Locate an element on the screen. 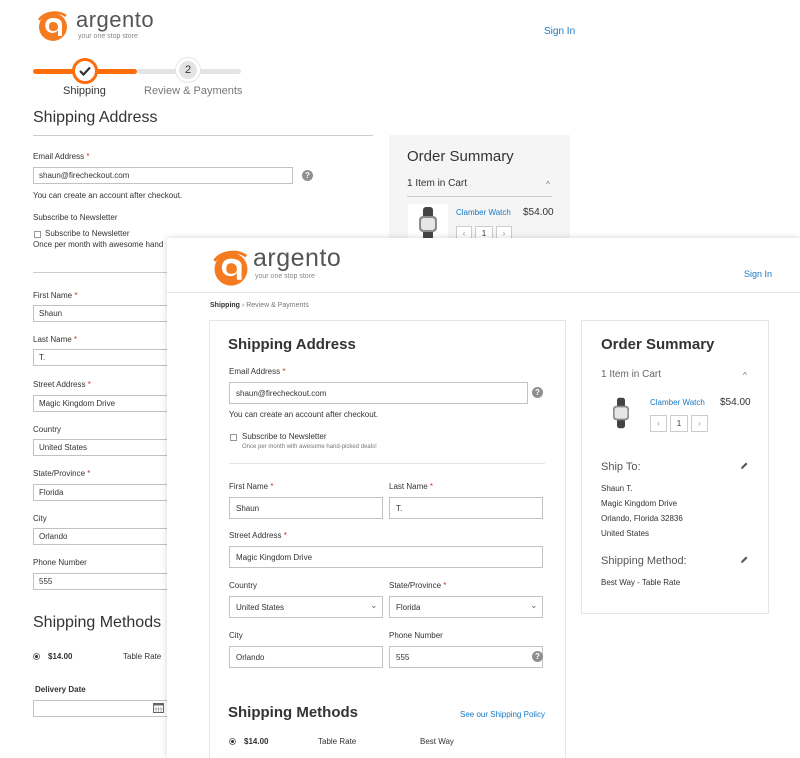 This screenshot has width=800, height=758. qty-increase-button: › is located at coordinates (699, 423).